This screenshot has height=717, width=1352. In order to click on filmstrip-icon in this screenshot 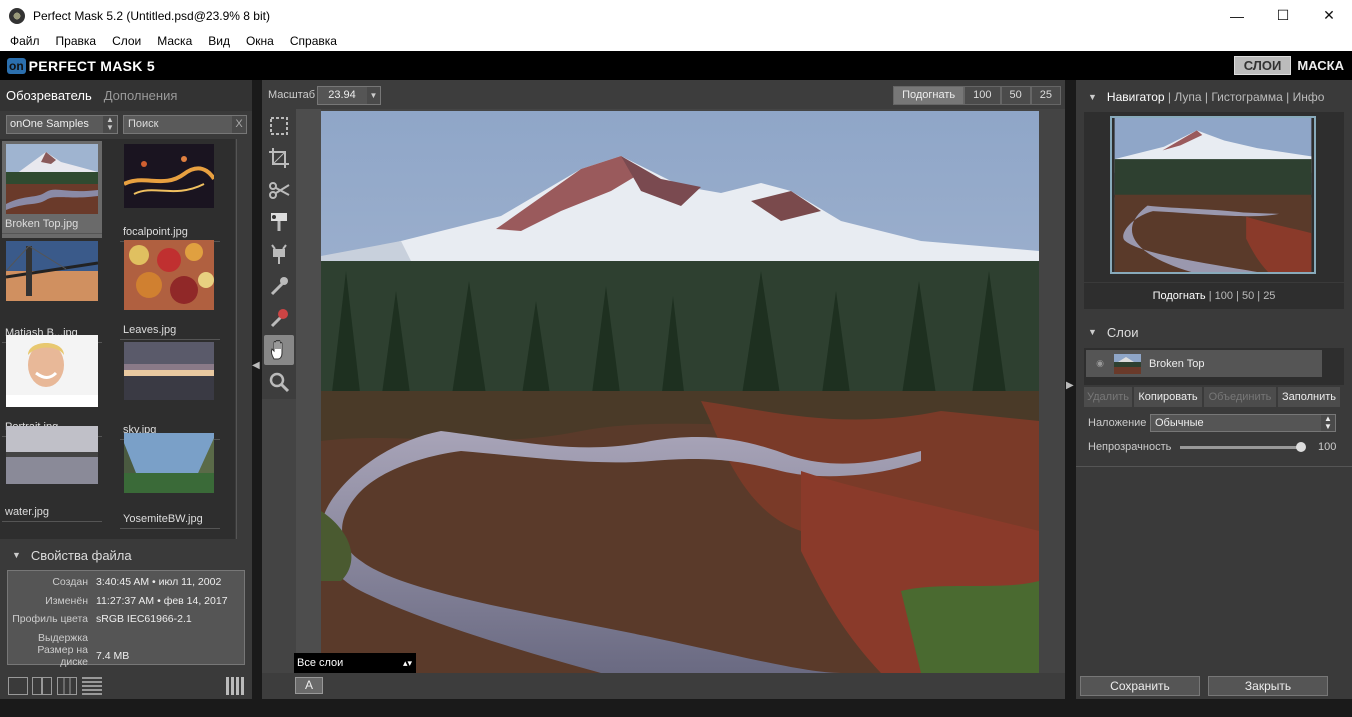, I will do `click(236, 686)`.